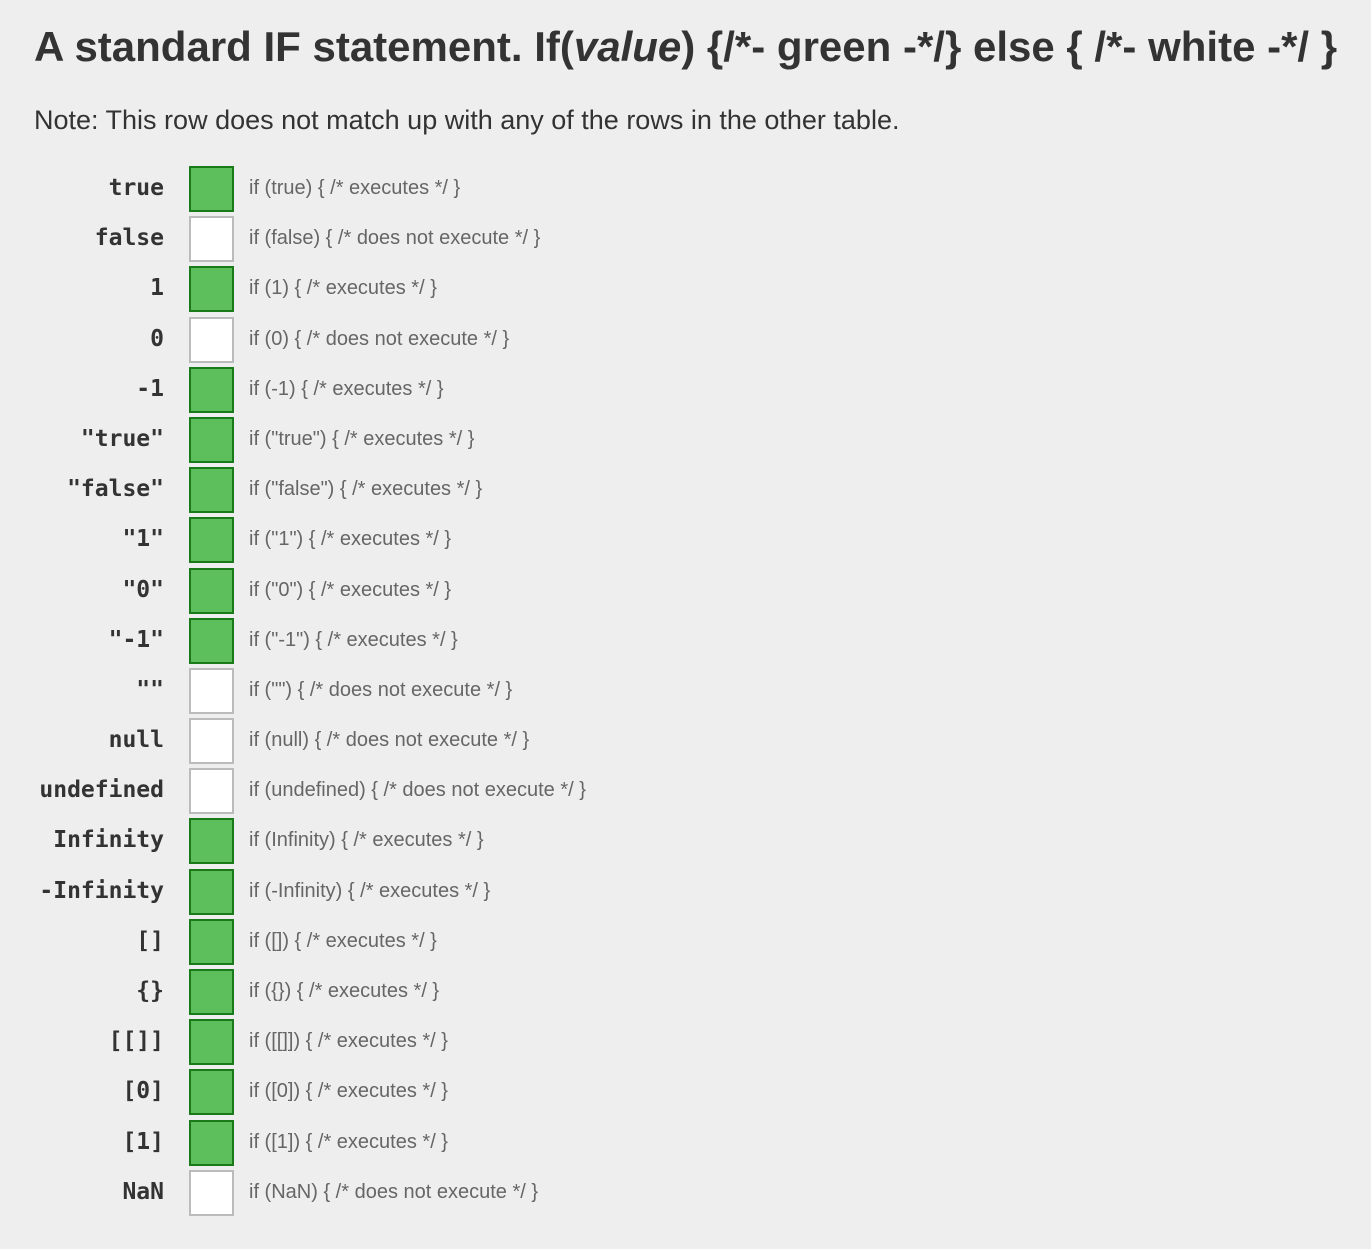 This screenshot has height=1249, width=1371. What do you see at coordinates (150, 991) in the screenshot?
I see `value-label: {}` at bounding box center [150, 991].